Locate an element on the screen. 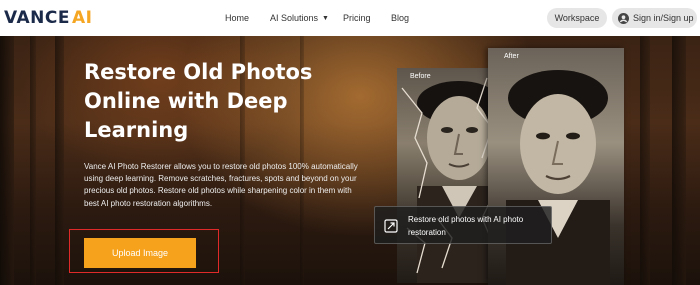 Image resolution: width=700 pixels, height=285 pixels. after-label: After is located at coordinates (511, 56).